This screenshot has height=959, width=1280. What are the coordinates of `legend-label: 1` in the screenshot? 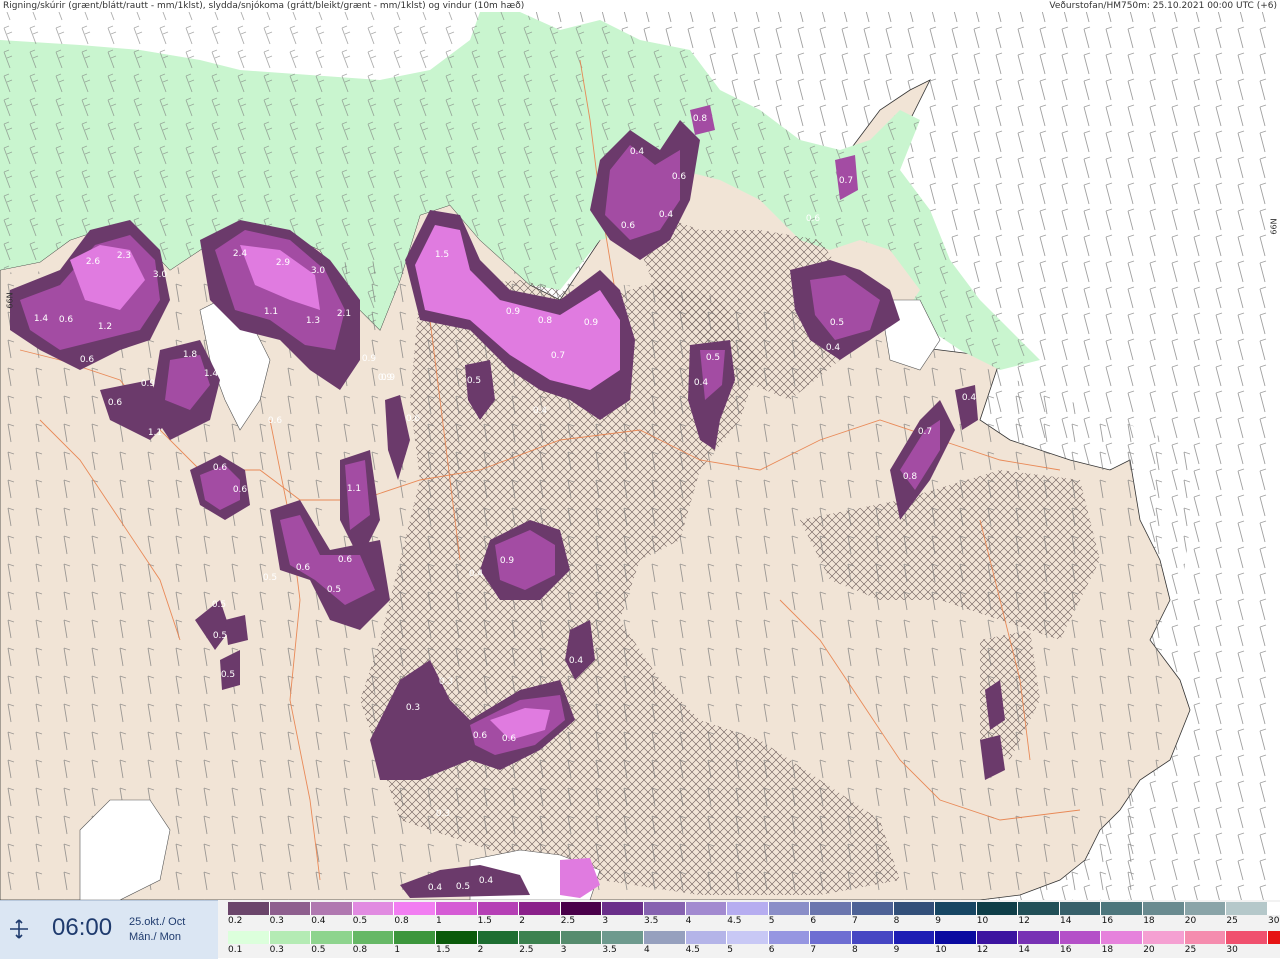 It's located at (397, 950).